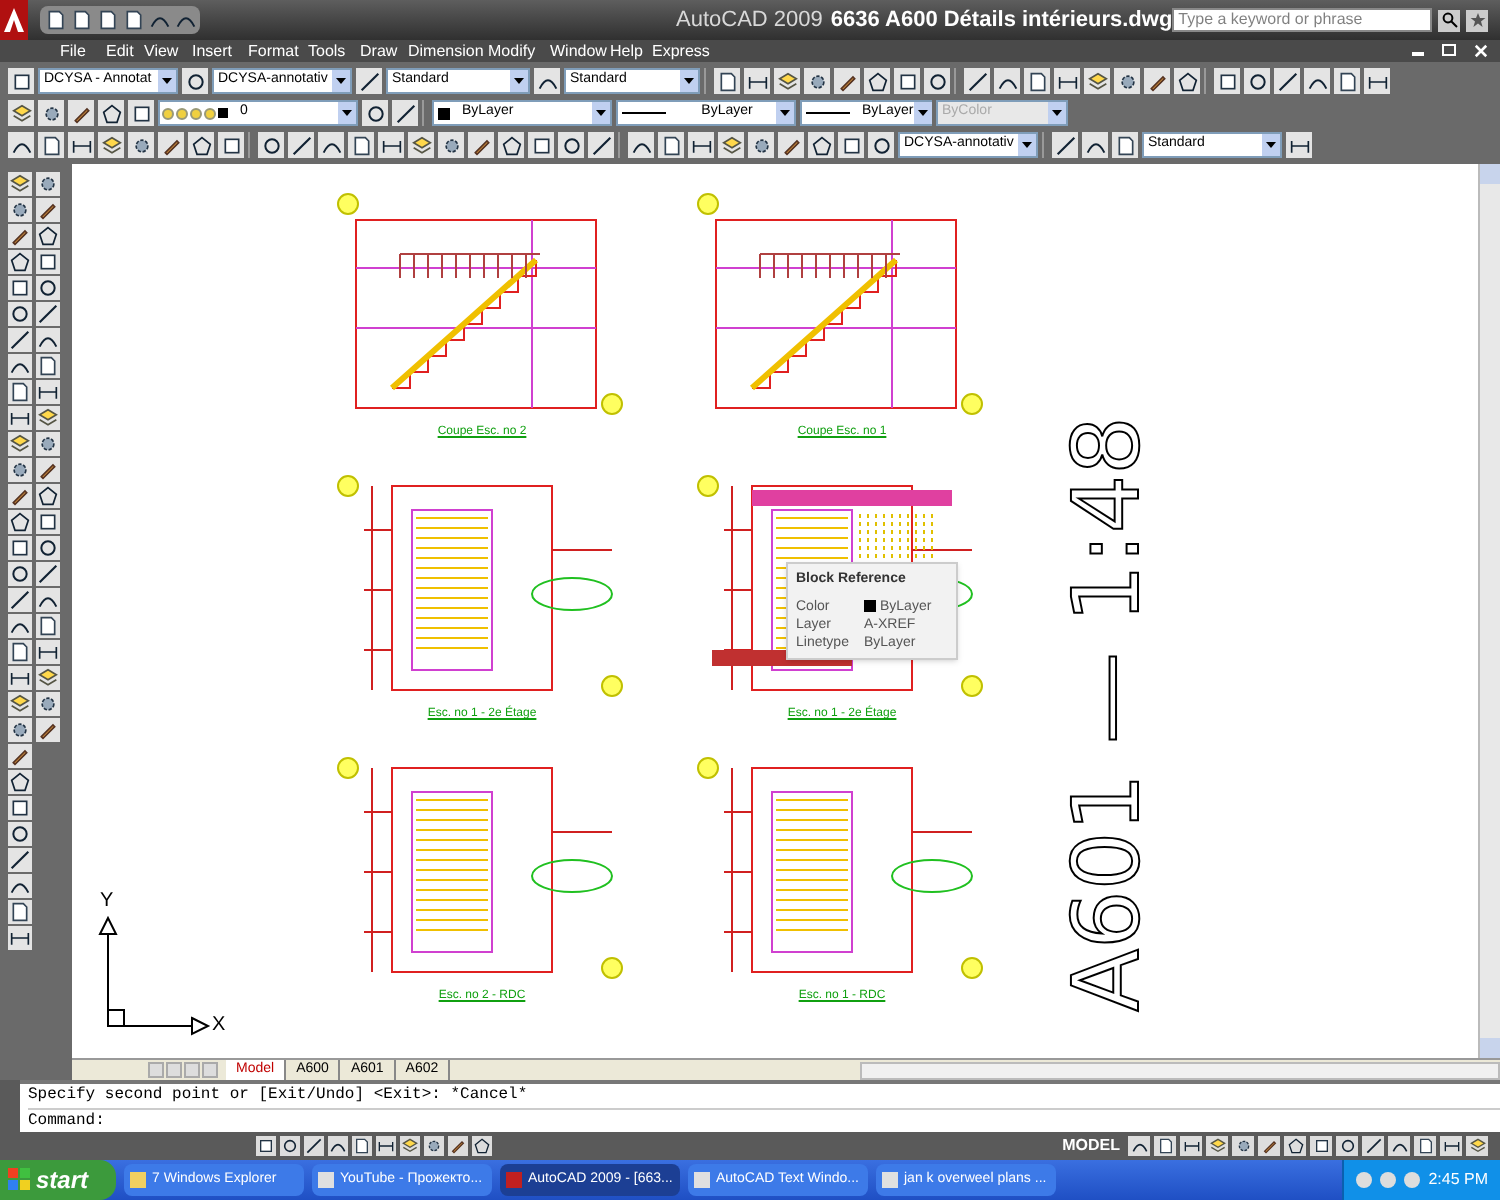 The image size is (1500, 1200). I want to click on menu-item: View, so click(168, 51).